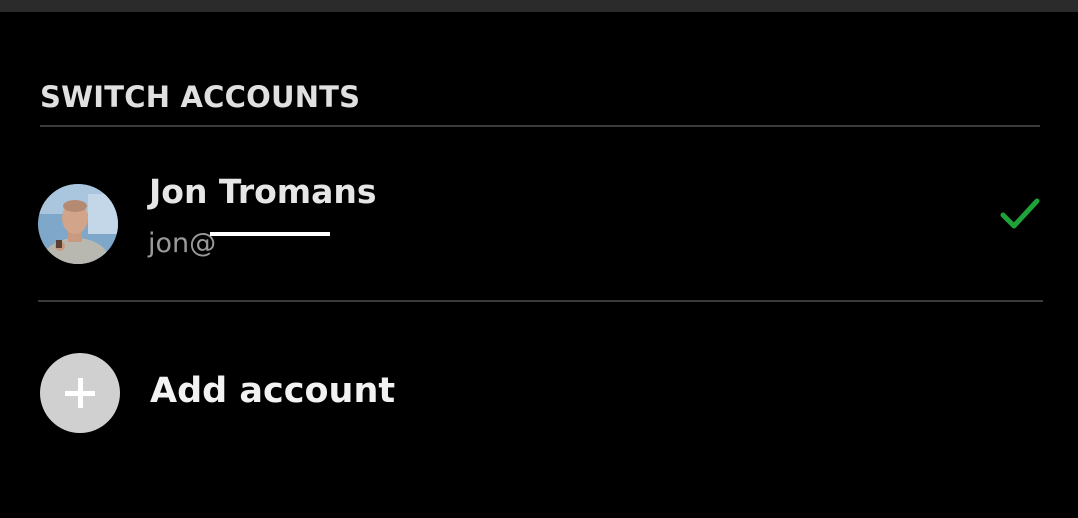 The height and width of the screenshot is (518, 1078). What do you see at coordinates (540, 126) in the screenshot?
I see `header-divider` at bounding box center [540, 126].